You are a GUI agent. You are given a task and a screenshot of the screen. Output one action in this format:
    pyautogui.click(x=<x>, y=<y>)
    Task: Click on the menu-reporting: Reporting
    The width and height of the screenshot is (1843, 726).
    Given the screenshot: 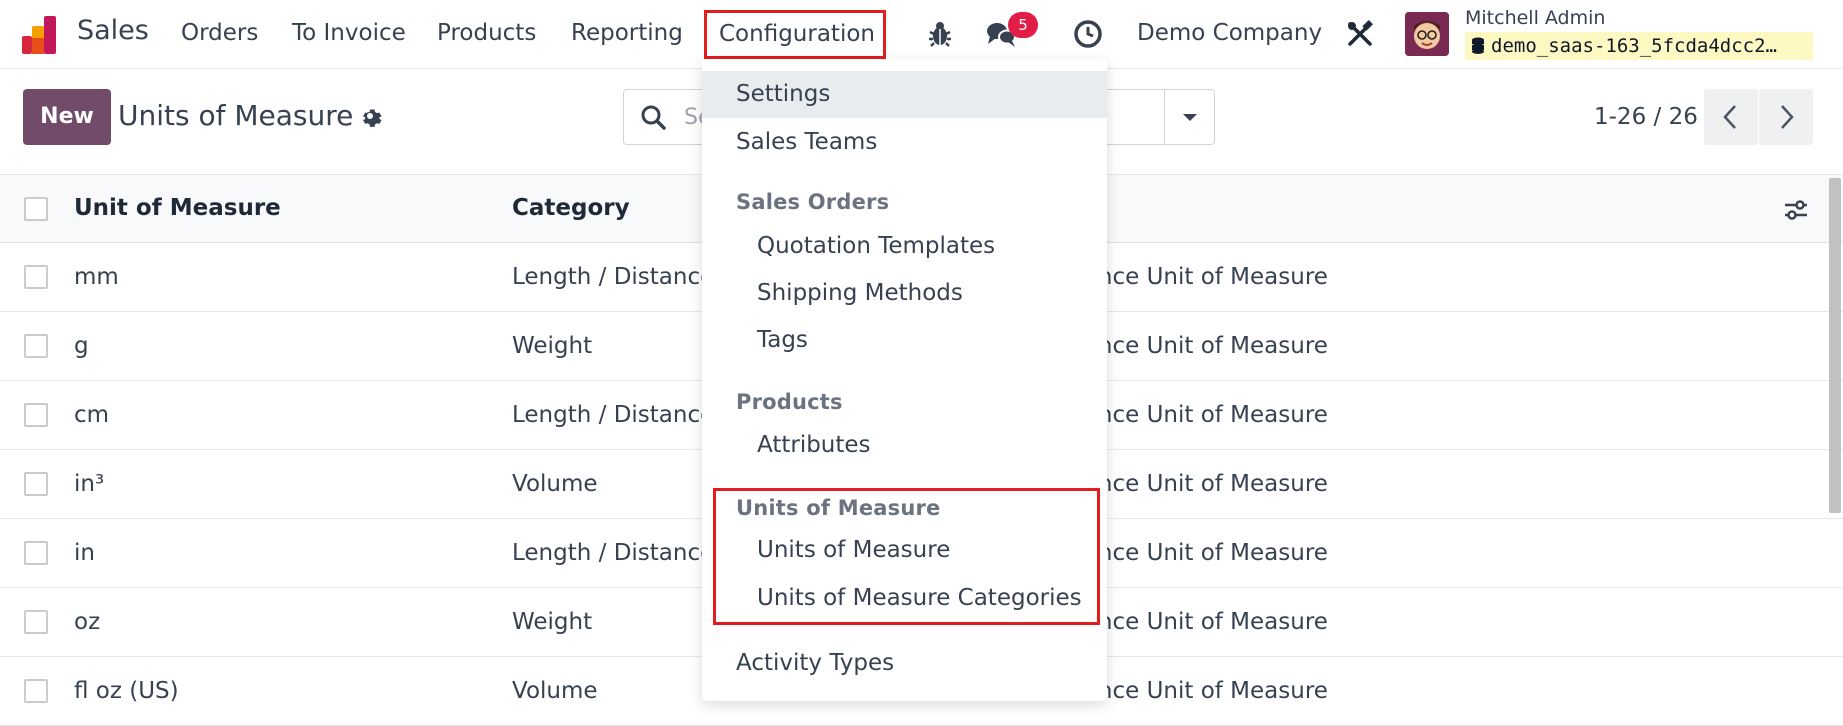 What is the action you would take?
    pyautogui.click(x=627, y=33)
    